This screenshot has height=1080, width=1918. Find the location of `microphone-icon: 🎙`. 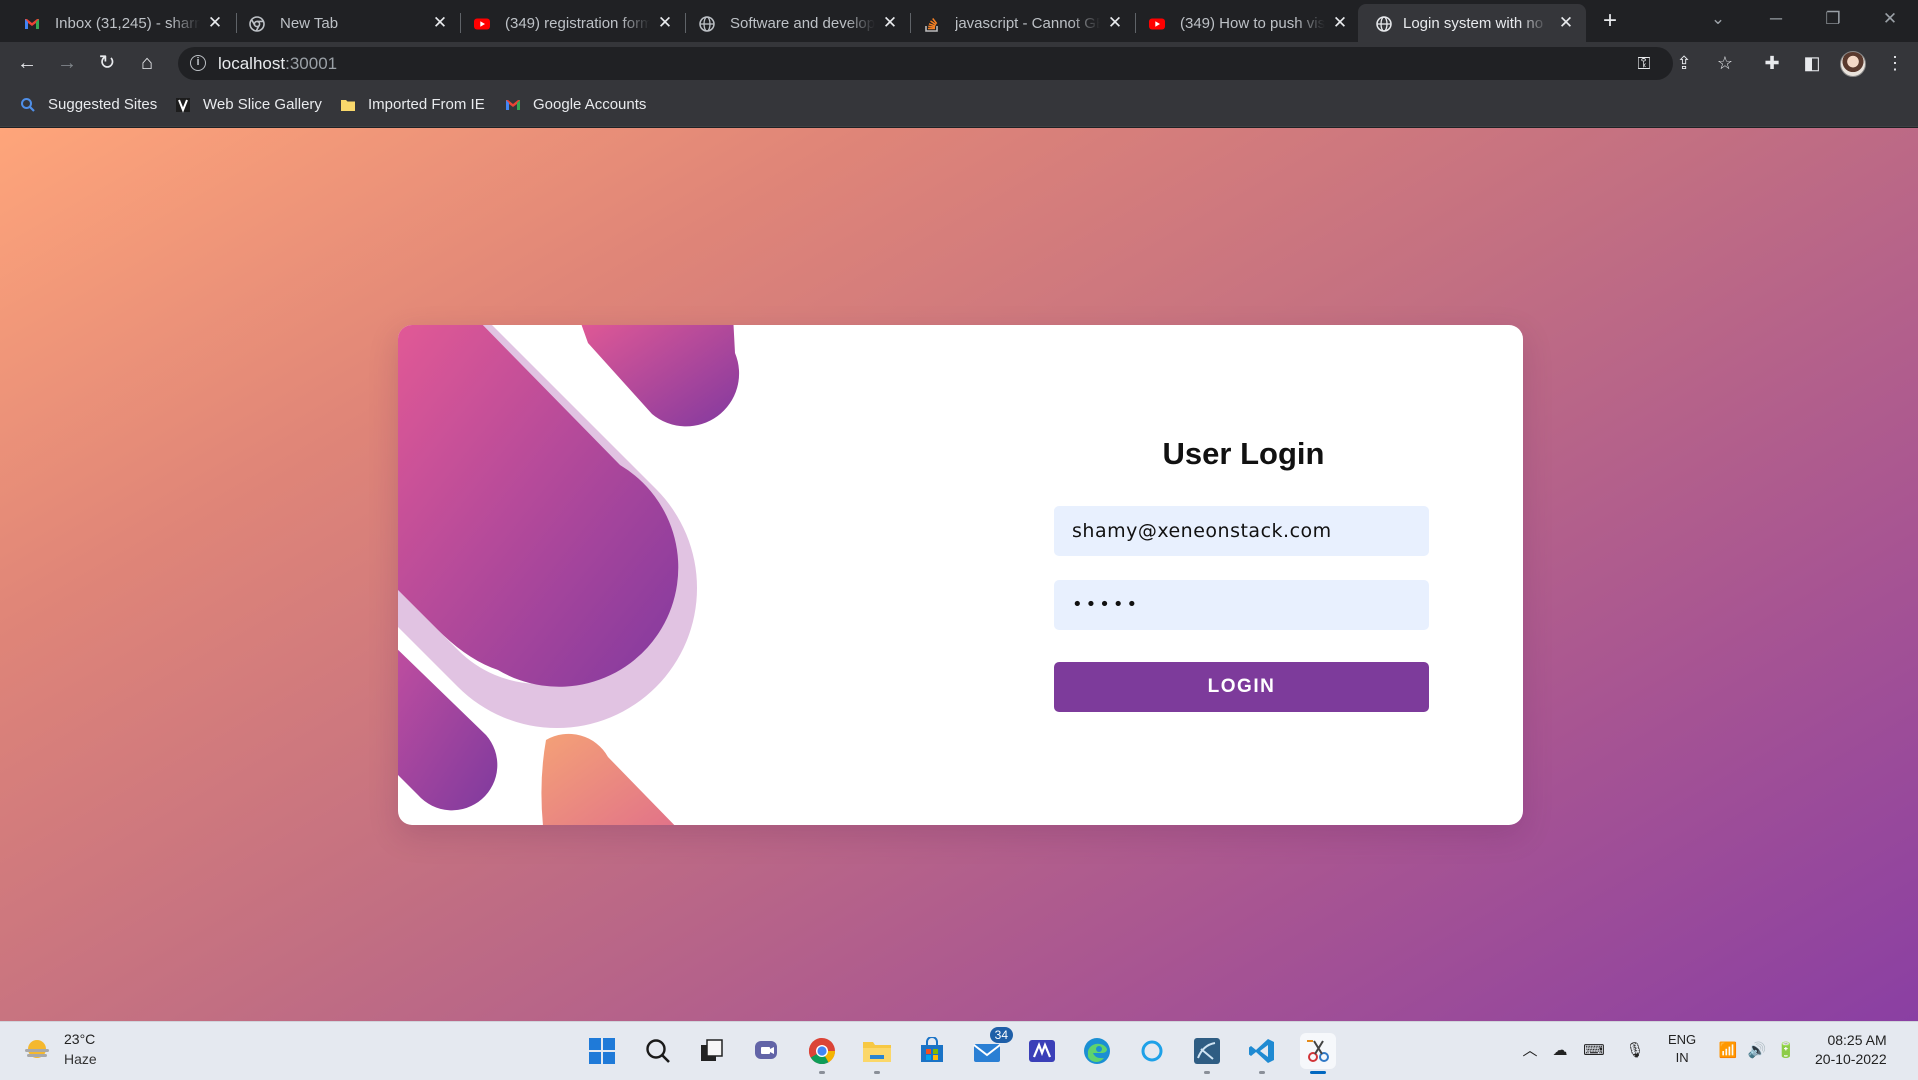

microphone-icon: 🎙 is located at coordinates (1635, 1051).